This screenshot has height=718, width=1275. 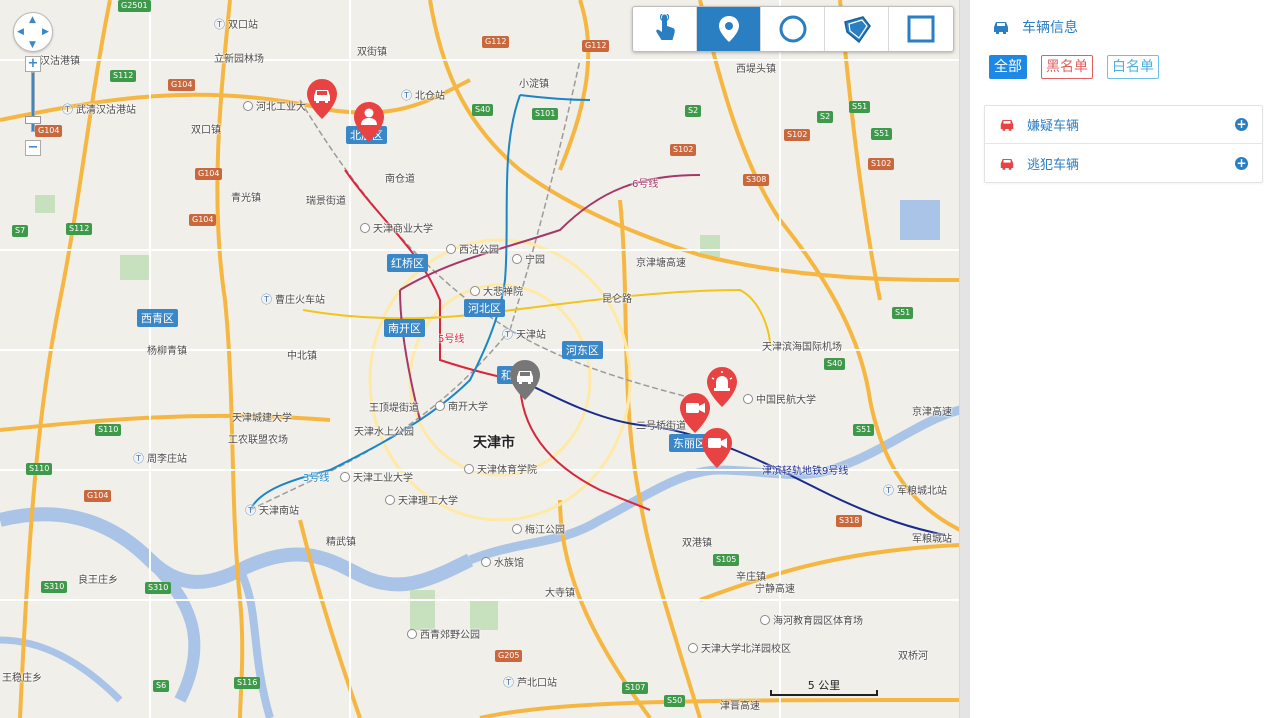 I want to click on place-label: 天津南站, so click(x=272, y=510).